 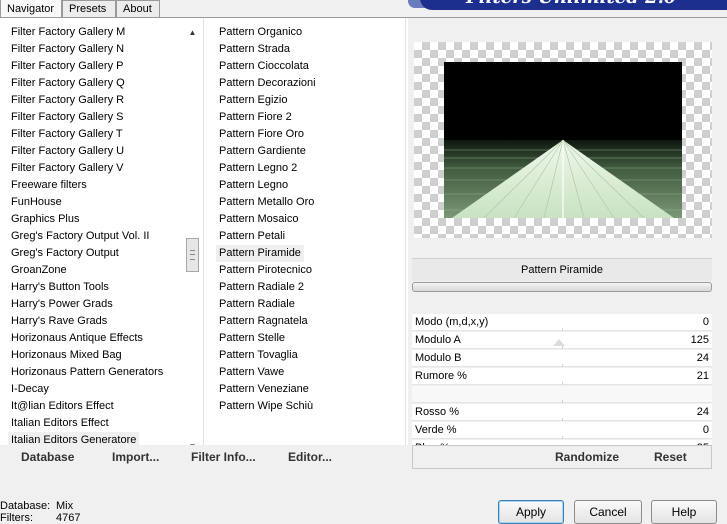 What do you see at coordinates (77, 338) in the screenshot?
I see `category-label: Horizonaus Antique Effects` at bounding box center [77, 338].